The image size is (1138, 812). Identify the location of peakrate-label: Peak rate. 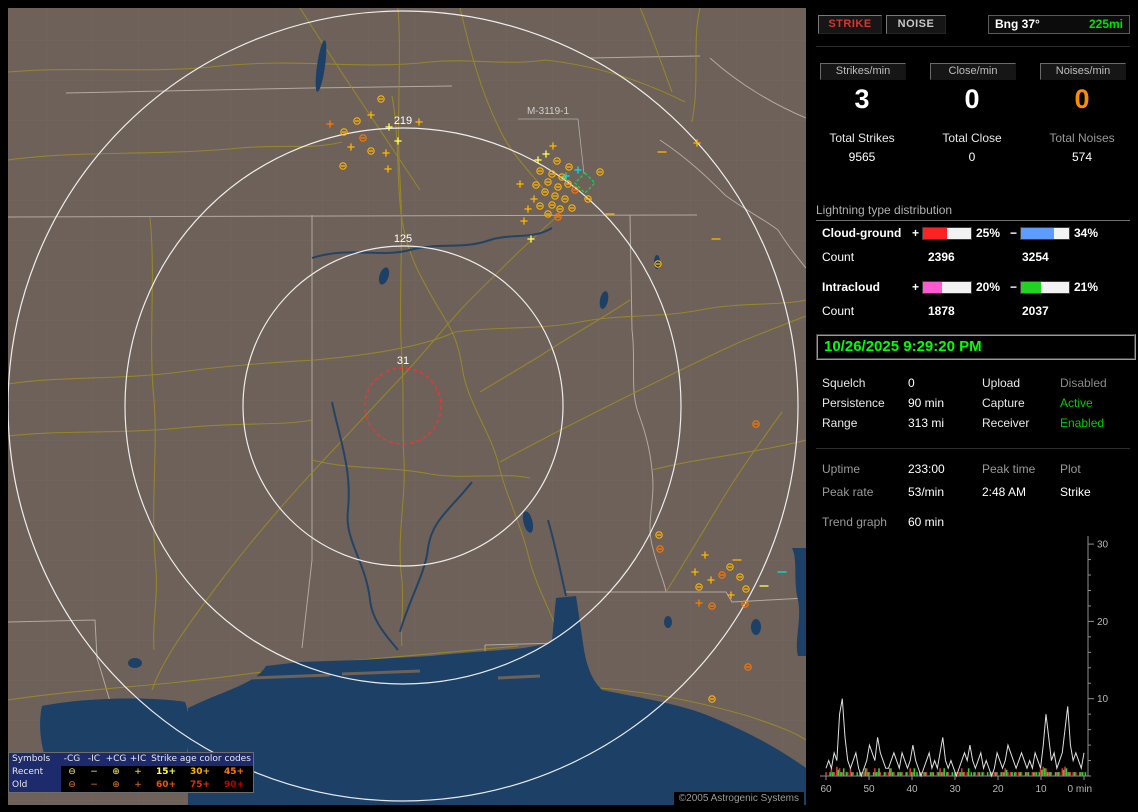
(848, 492).